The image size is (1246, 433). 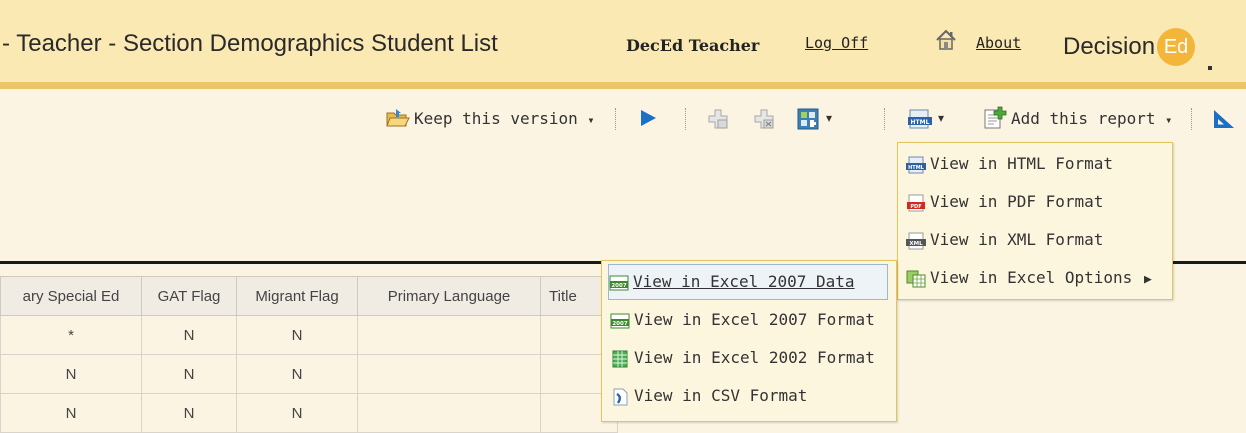 What do you see at coordinates (916, 240) in the screenshot?
I see `xml-file-icon: XML` at bounding box center [916, 240].